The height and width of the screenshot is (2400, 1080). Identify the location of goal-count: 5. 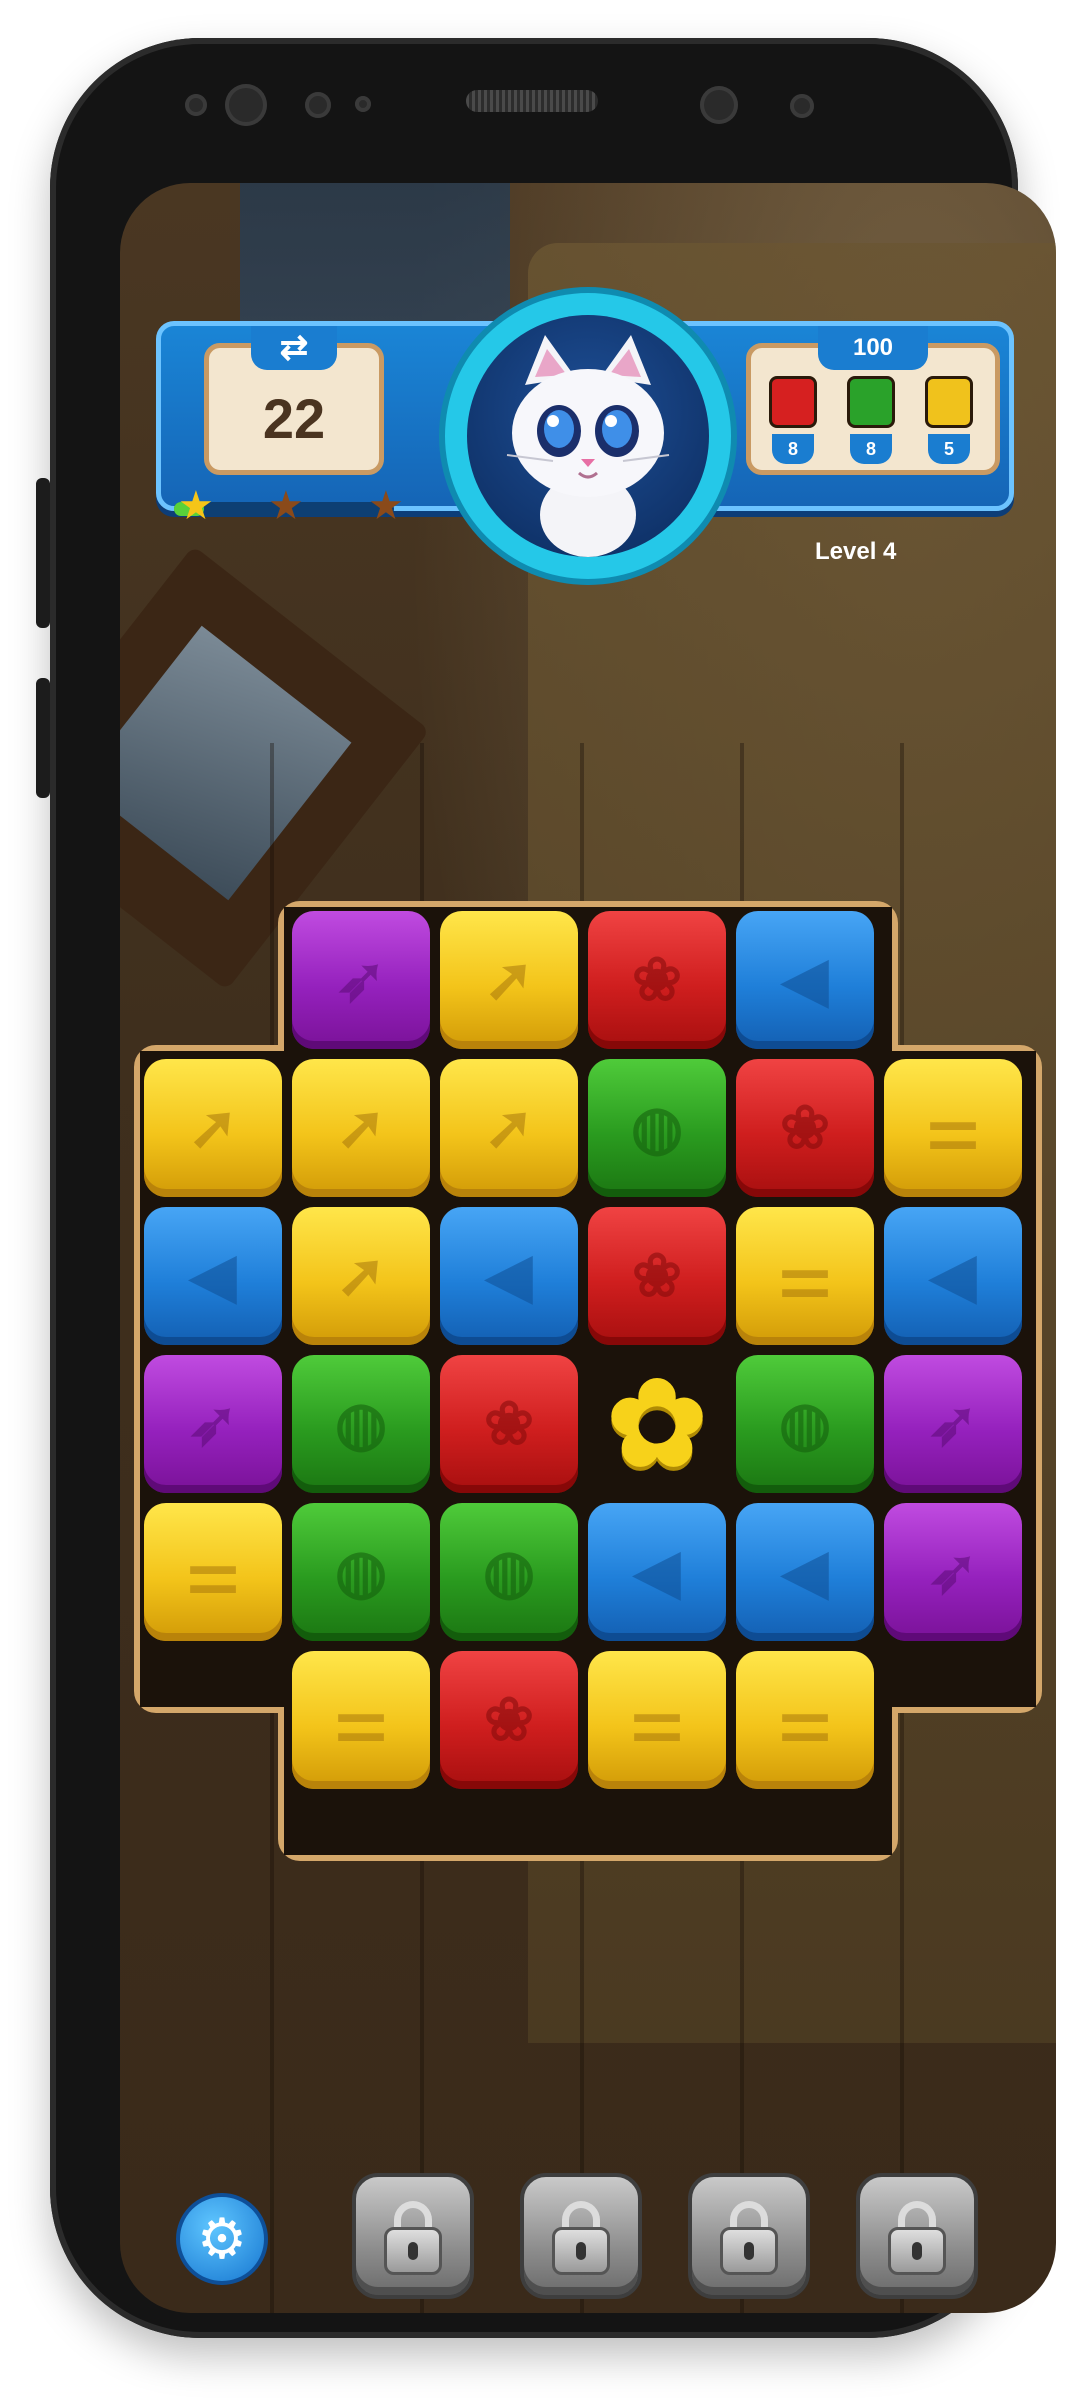
(949, 449).